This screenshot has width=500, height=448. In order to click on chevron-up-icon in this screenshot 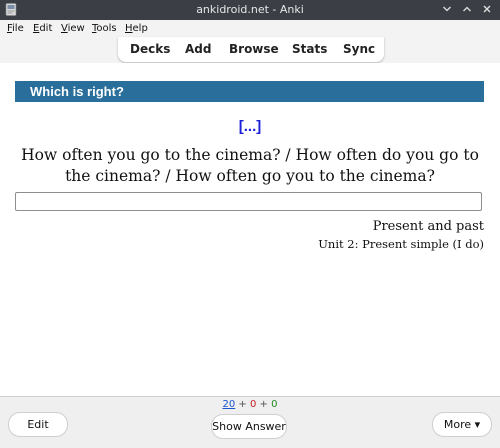, I will do `click(467, 9)`.